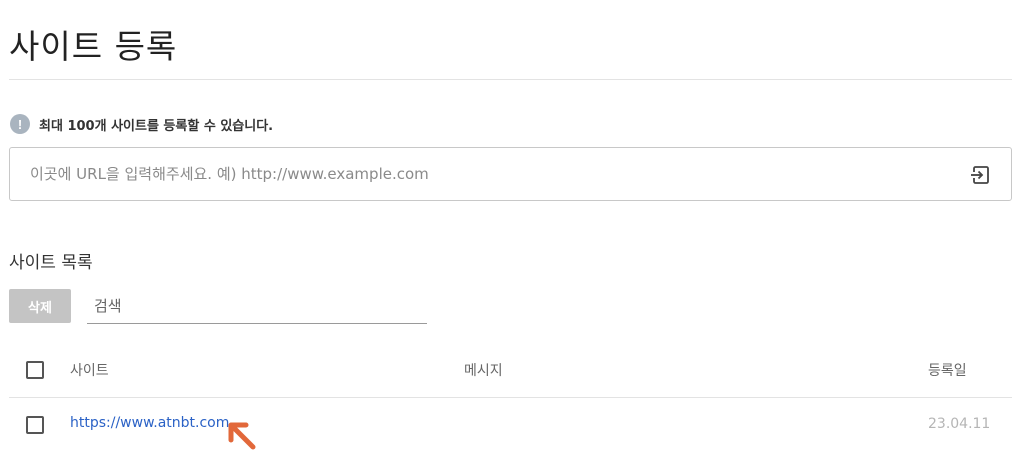 This screenshot has width=1024, height=451. I want to click on submit-url-button, so click(980, 175).